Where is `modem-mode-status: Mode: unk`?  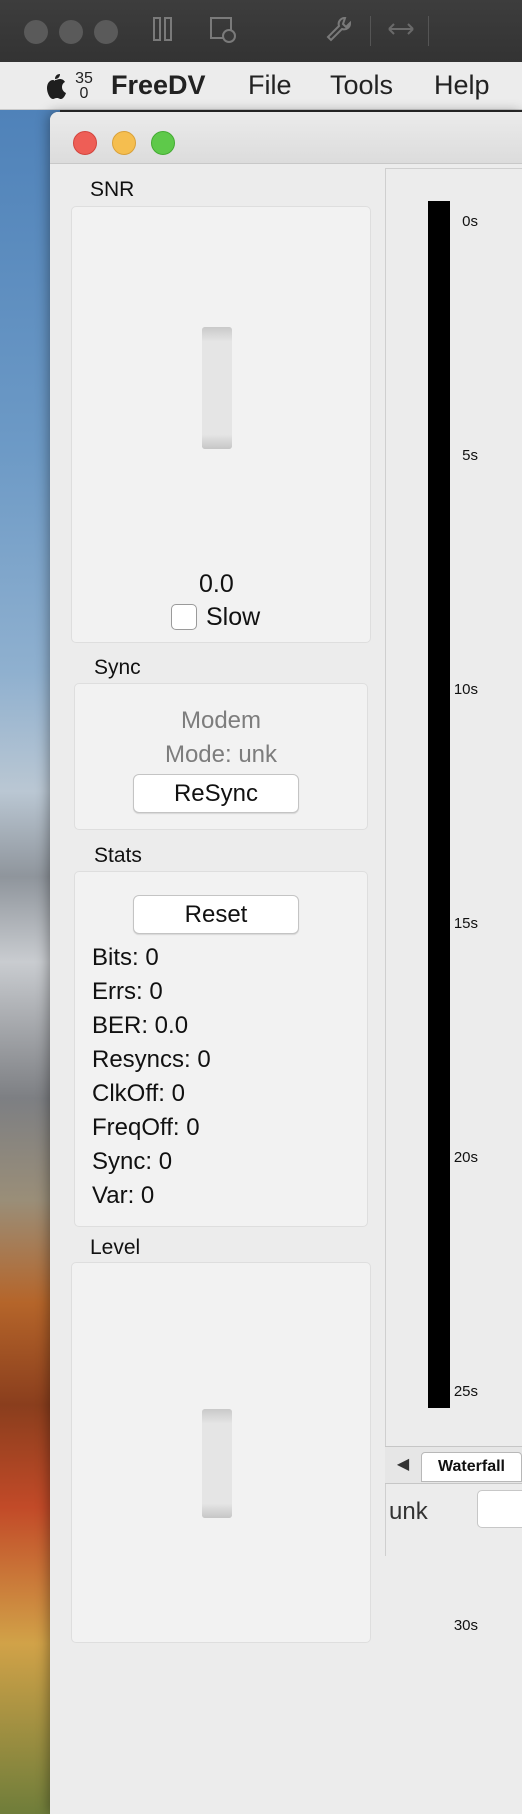 modem-mode-status: Mode: unk is located at coordinates (221, 754).